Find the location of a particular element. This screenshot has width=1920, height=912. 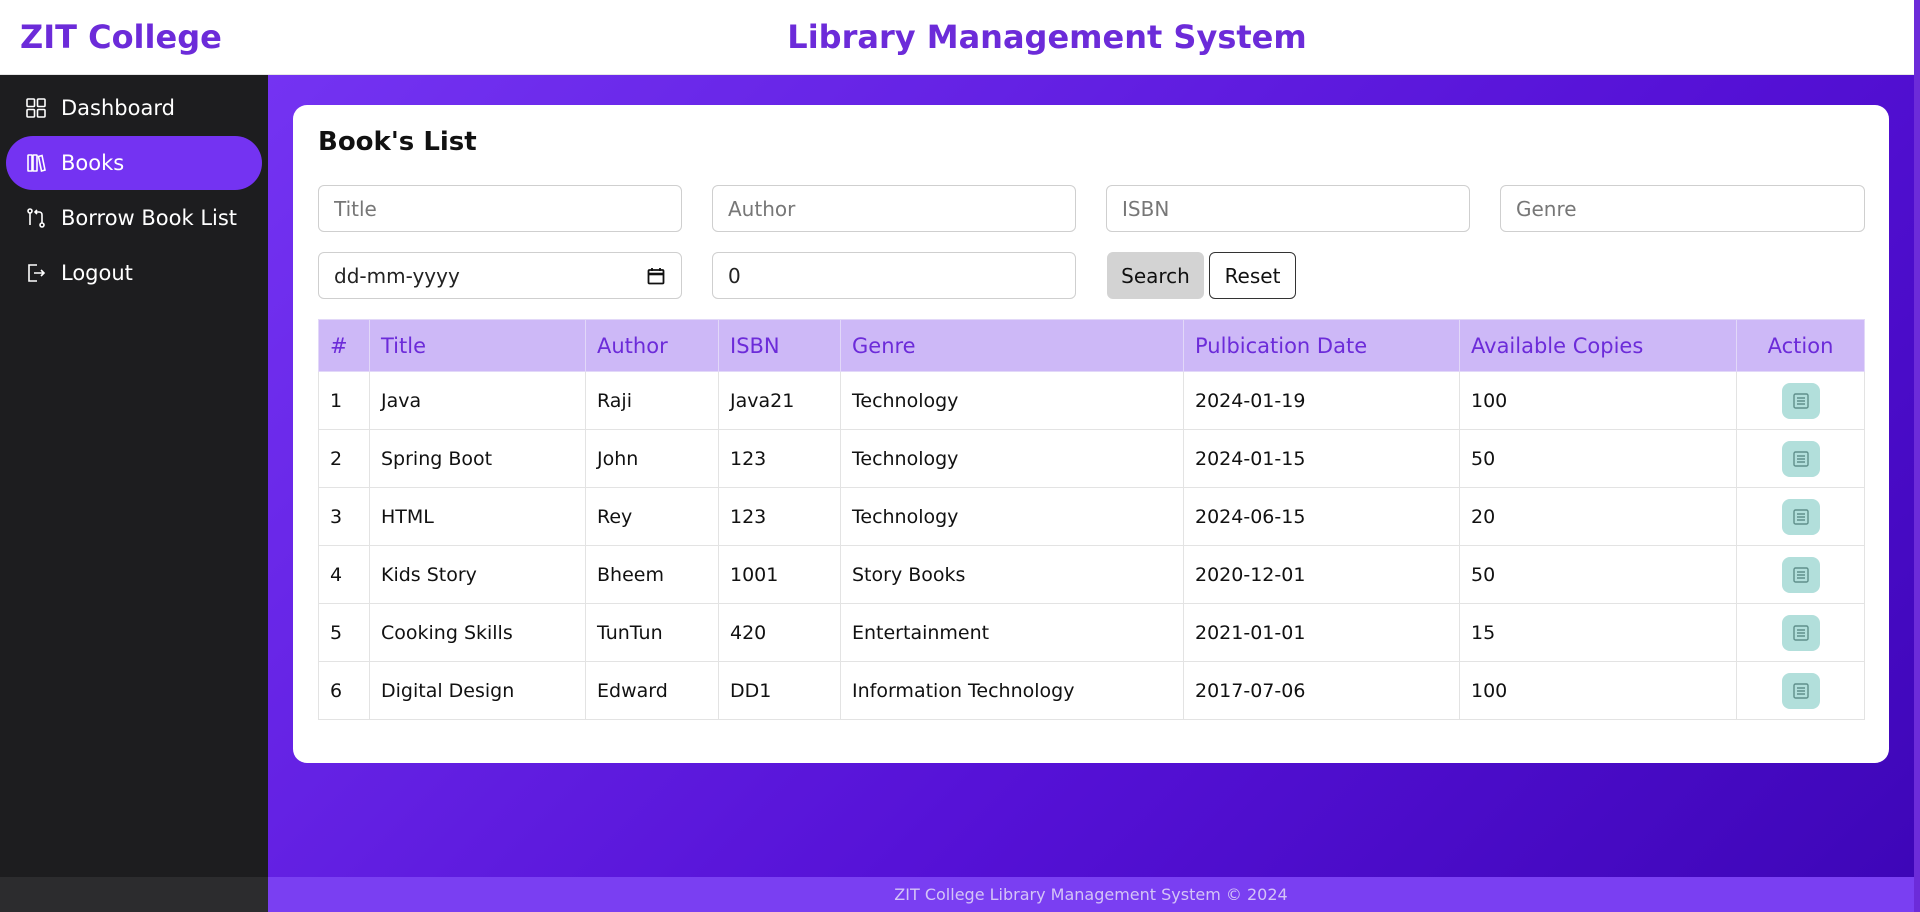

sidebar-item-label: Books is located at coordinates (93, 163).